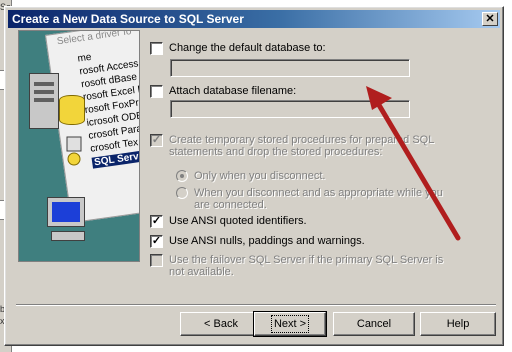 This screenshot has height=352, width=512. I want to click on change-default-db-label: Change the default database to:, so click(247, 48).